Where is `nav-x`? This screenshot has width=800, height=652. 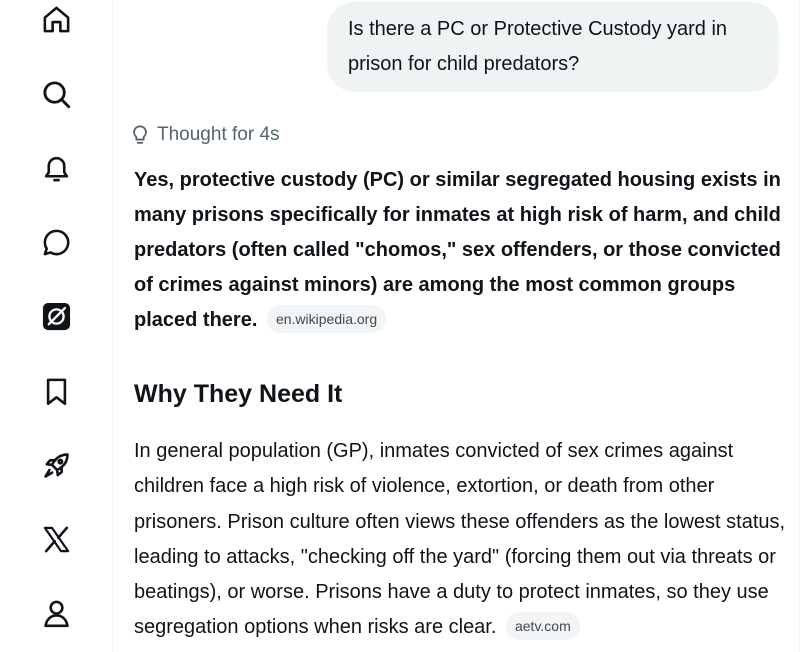 nav-x is located at coordinates (56, 539).